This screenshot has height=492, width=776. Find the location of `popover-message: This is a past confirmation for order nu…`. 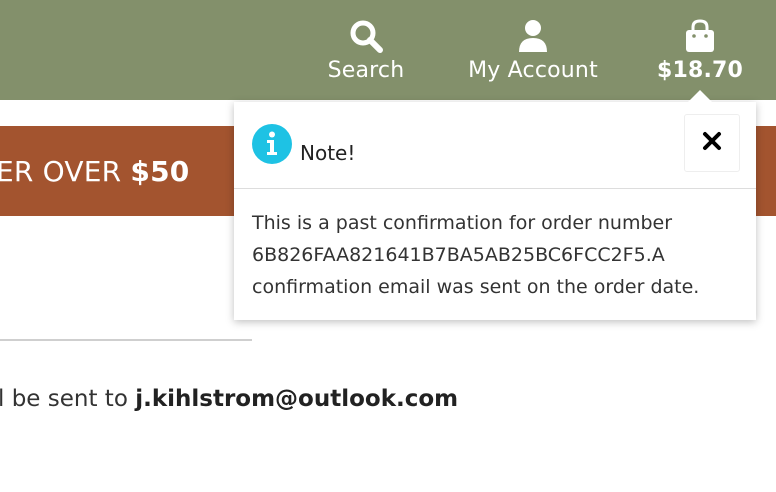

popover-message: This is a past confirmation for order nu… is located at coordinates (497, 255).